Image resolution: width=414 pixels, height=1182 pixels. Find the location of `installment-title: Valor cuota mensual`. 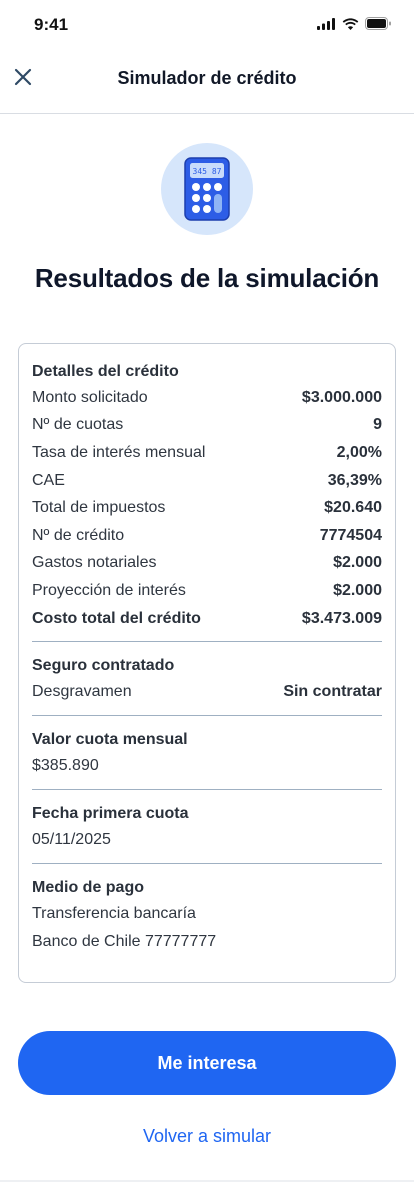

installment-title: Valor cuota mensual is located at coordinates (110, 739).